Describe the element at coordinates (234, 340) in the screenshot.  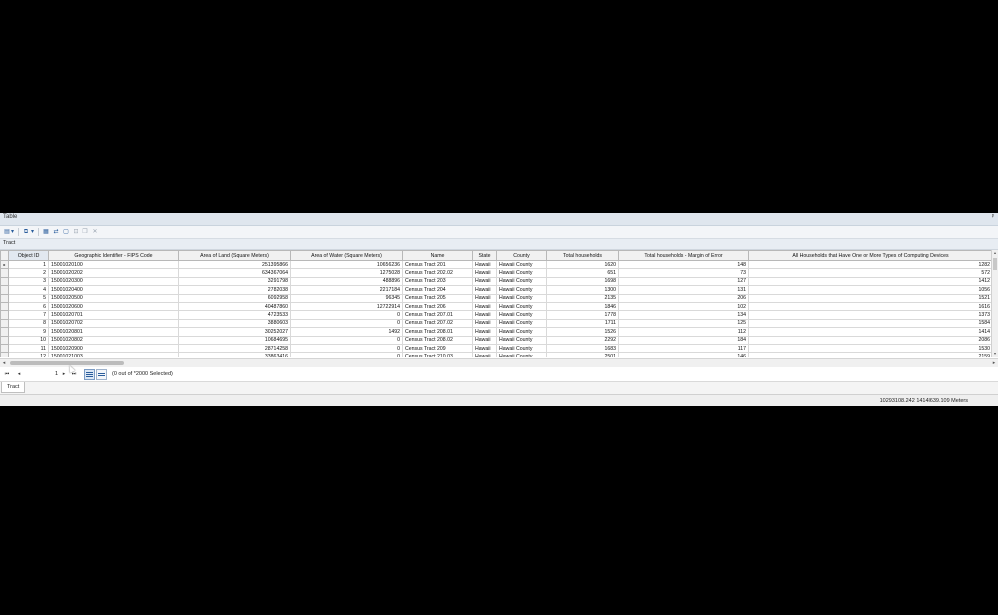
I see `table-cell: 10684695` at that location.